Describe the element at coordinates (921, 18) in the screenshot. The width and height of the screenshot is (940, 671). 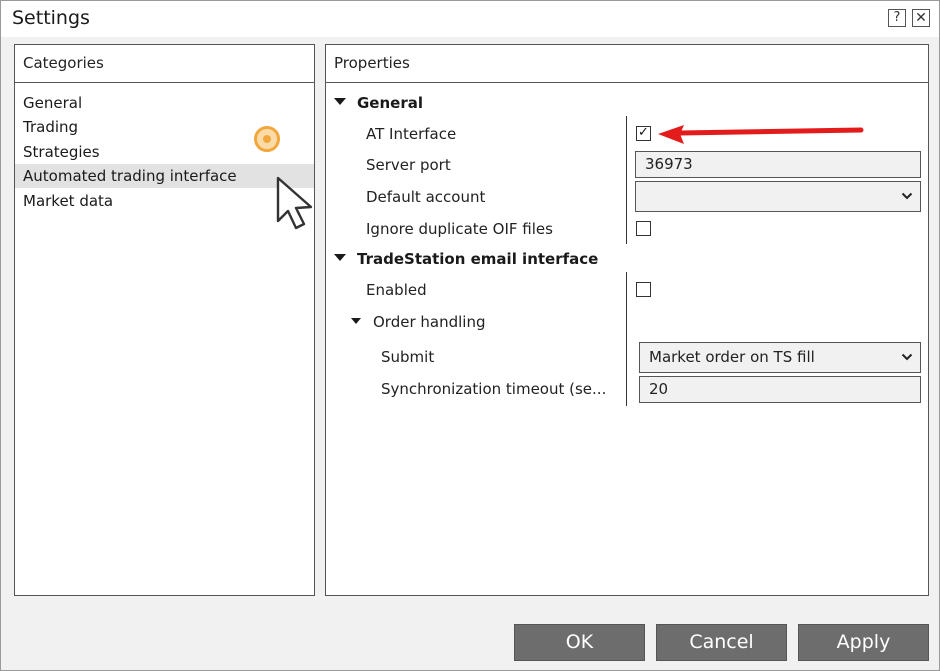
I see `close-icon: ✕` at that location.